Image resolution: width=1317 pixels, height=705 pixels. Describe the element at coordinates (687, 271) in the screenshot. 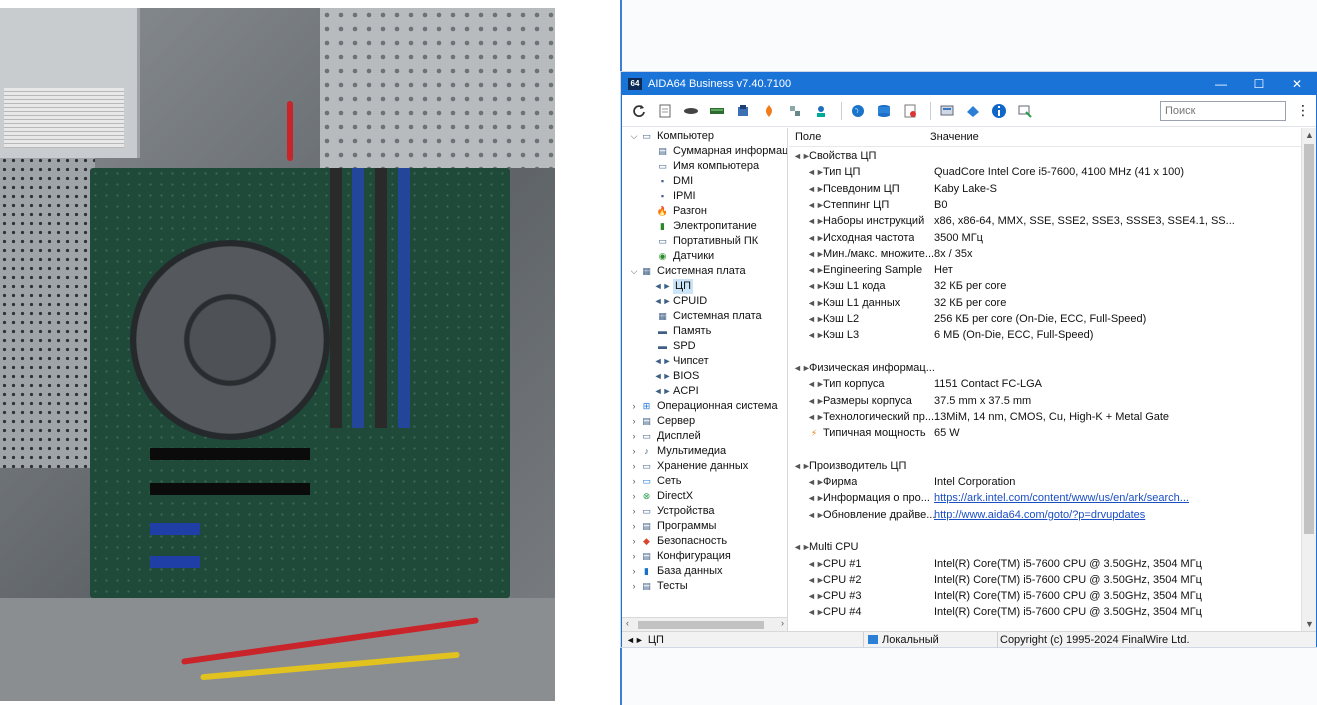

I see `tree-item-9: ⌵ ▦ Системная плата` at that location.